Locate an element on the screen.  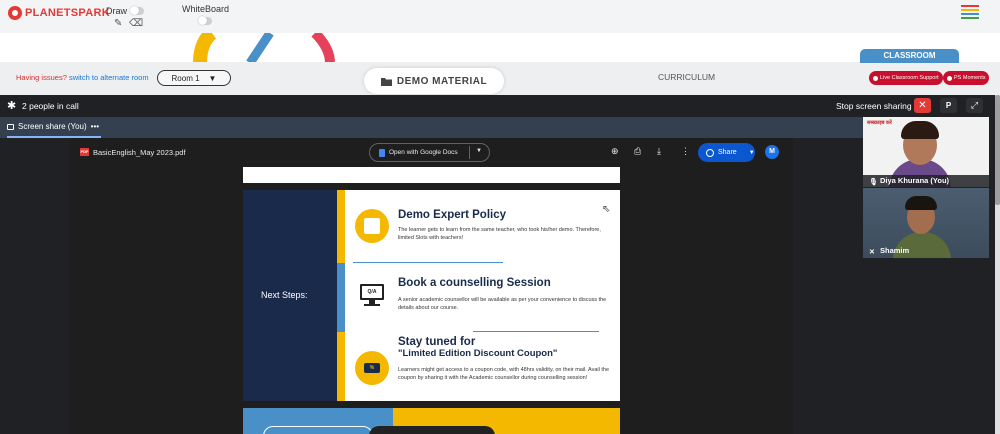
page-scrollbar is located at coordinates (997, 264).